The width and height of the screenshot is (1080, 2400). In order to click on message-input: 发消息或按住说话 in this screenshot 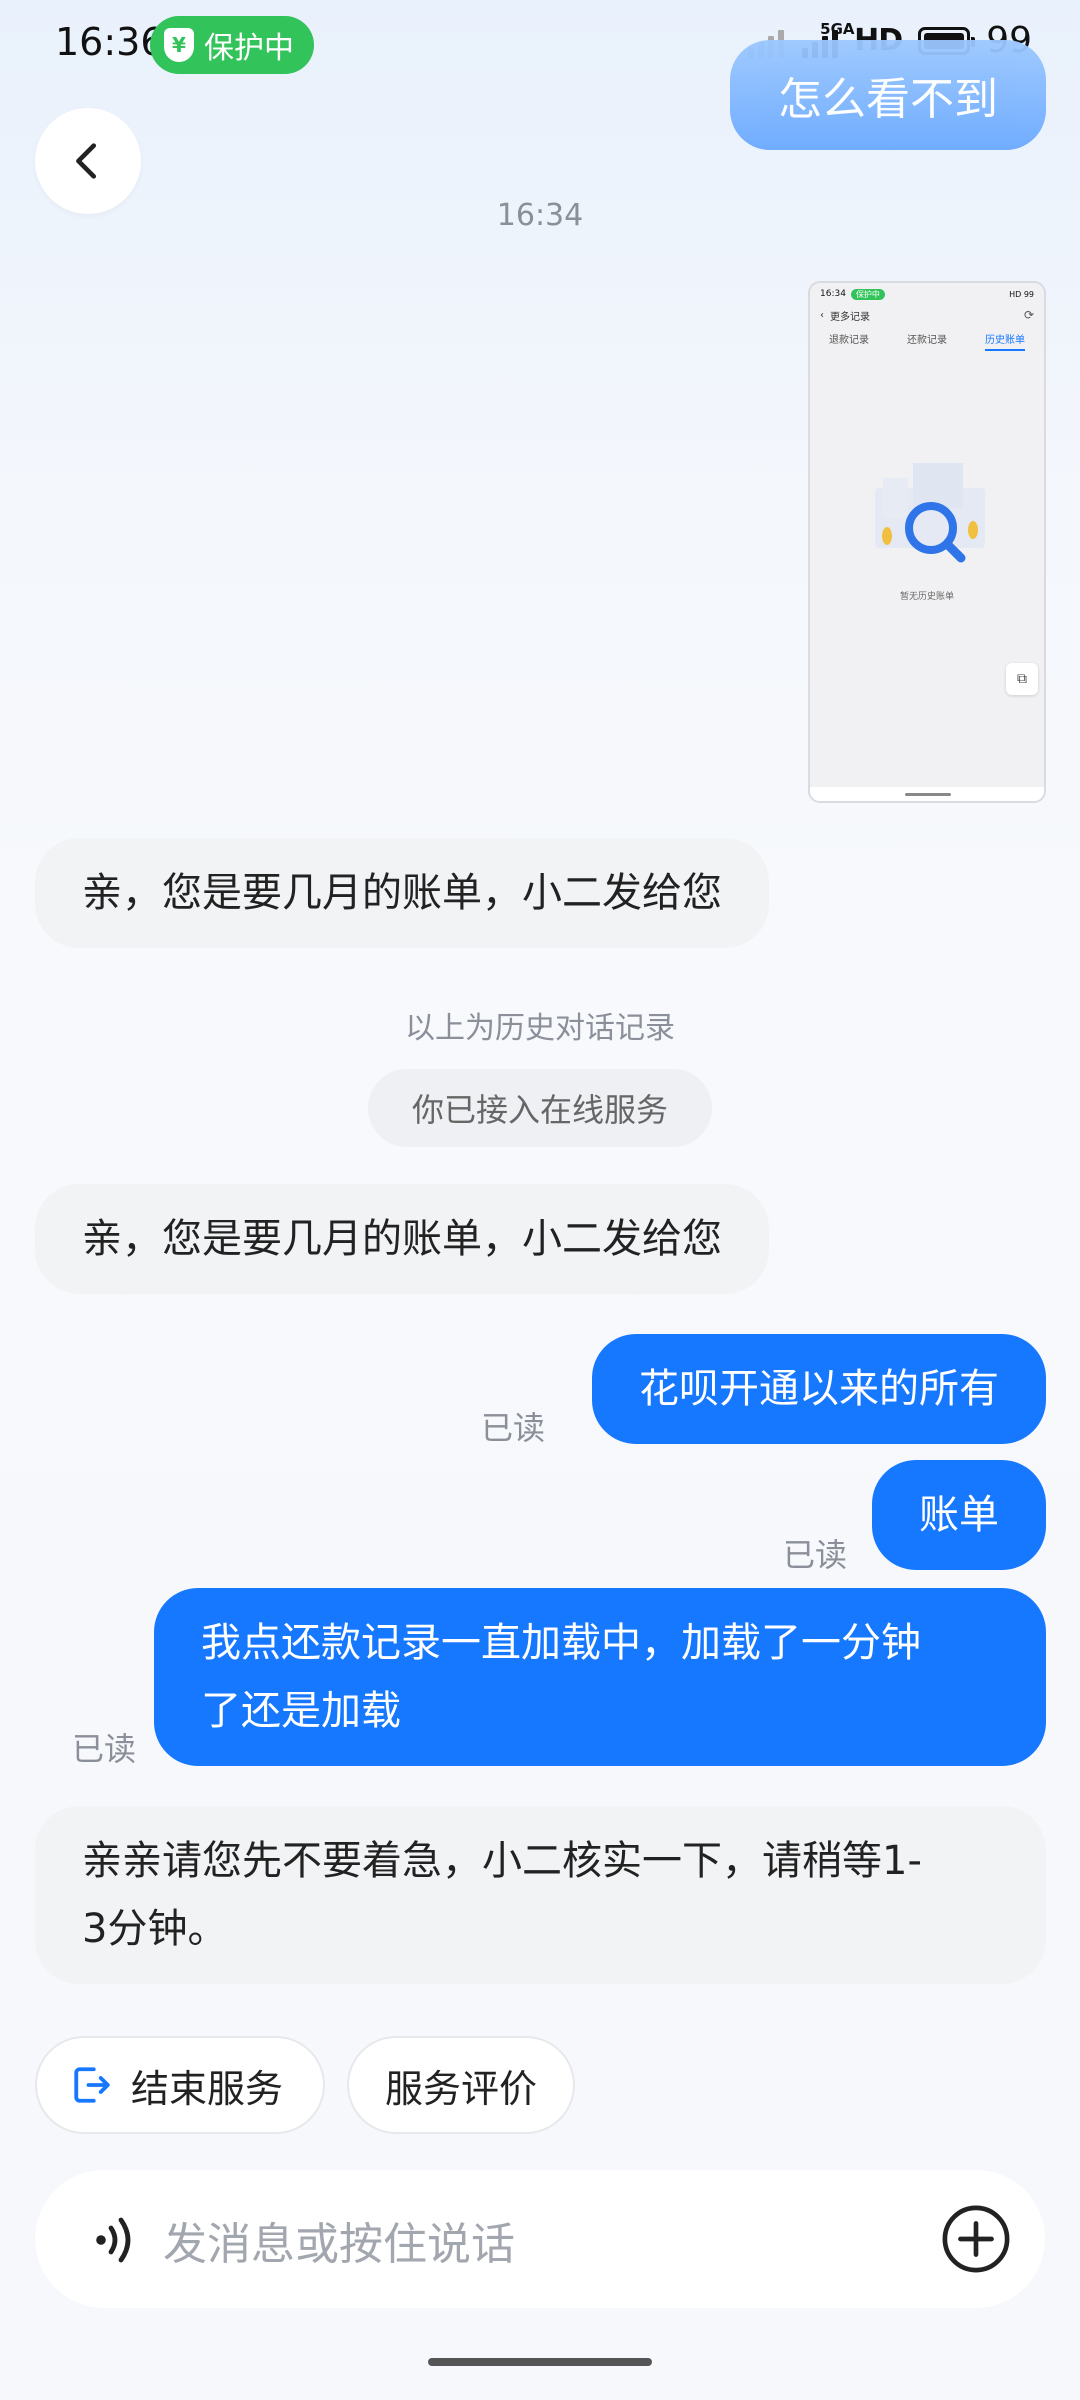, I will do `click(339, 2240)`.